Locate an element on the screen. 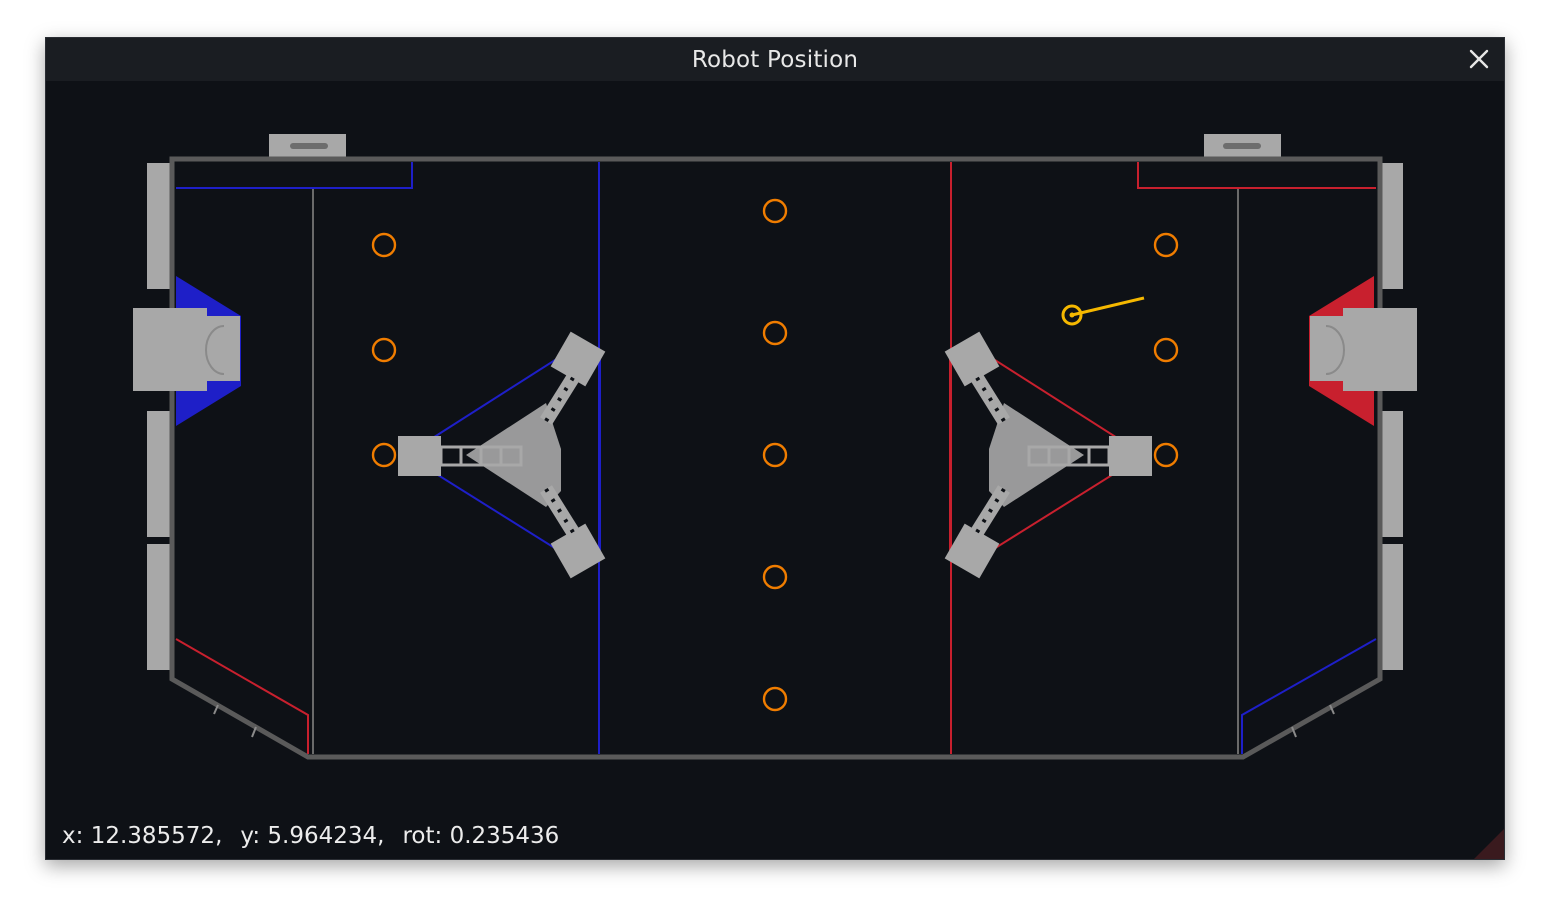 This screenshot has height=914, width=1550. y-label: y: is located at coordinates (250, 836).